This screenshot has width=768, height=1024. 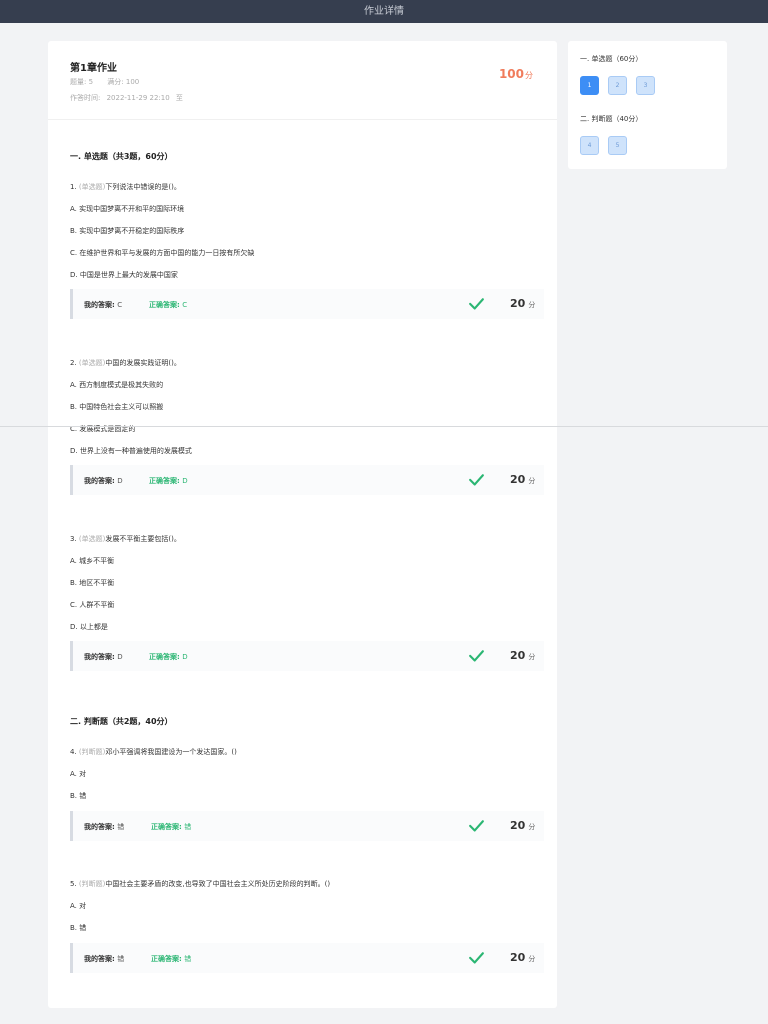 I want to click on option: C. 在维护世界和平与发展的方面中国的能力一日按有所欠缺, so click(x=162, y=253).